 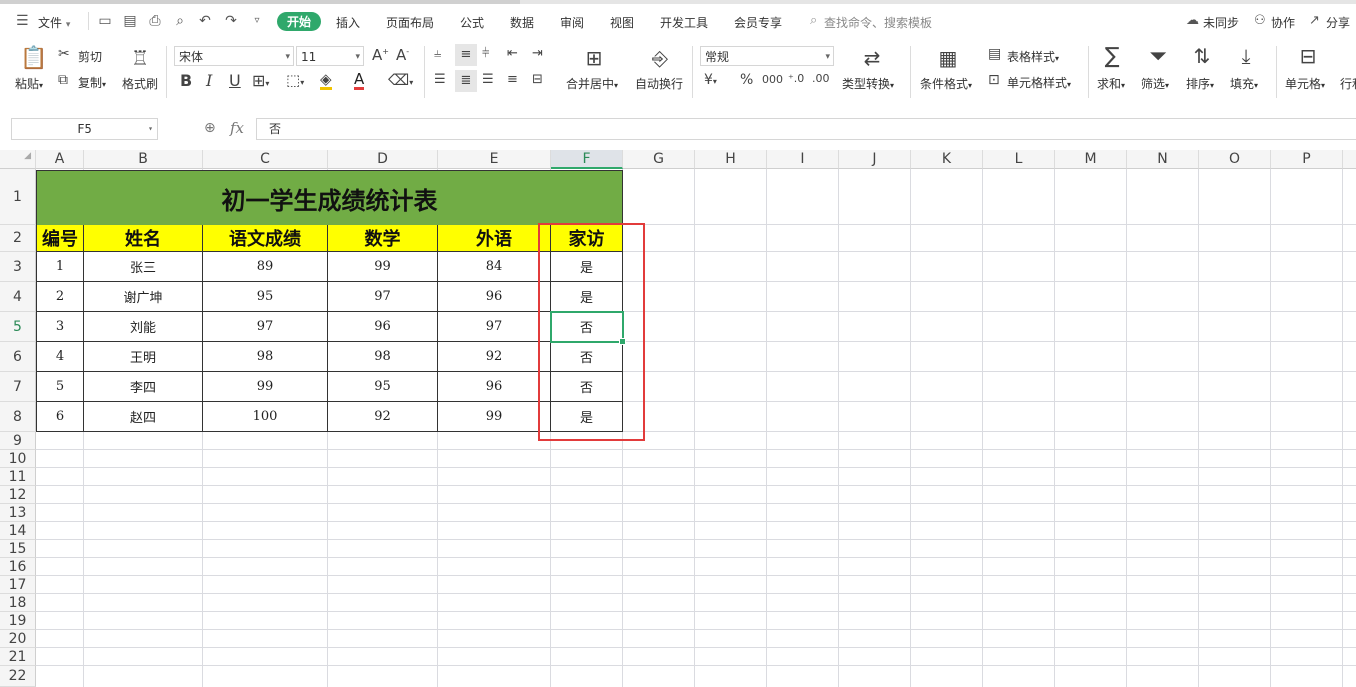 What do you see at coordinates (380, 55) in the screenshot?
I see `increase-font-icon: A+` at bounding box center [380, 55].